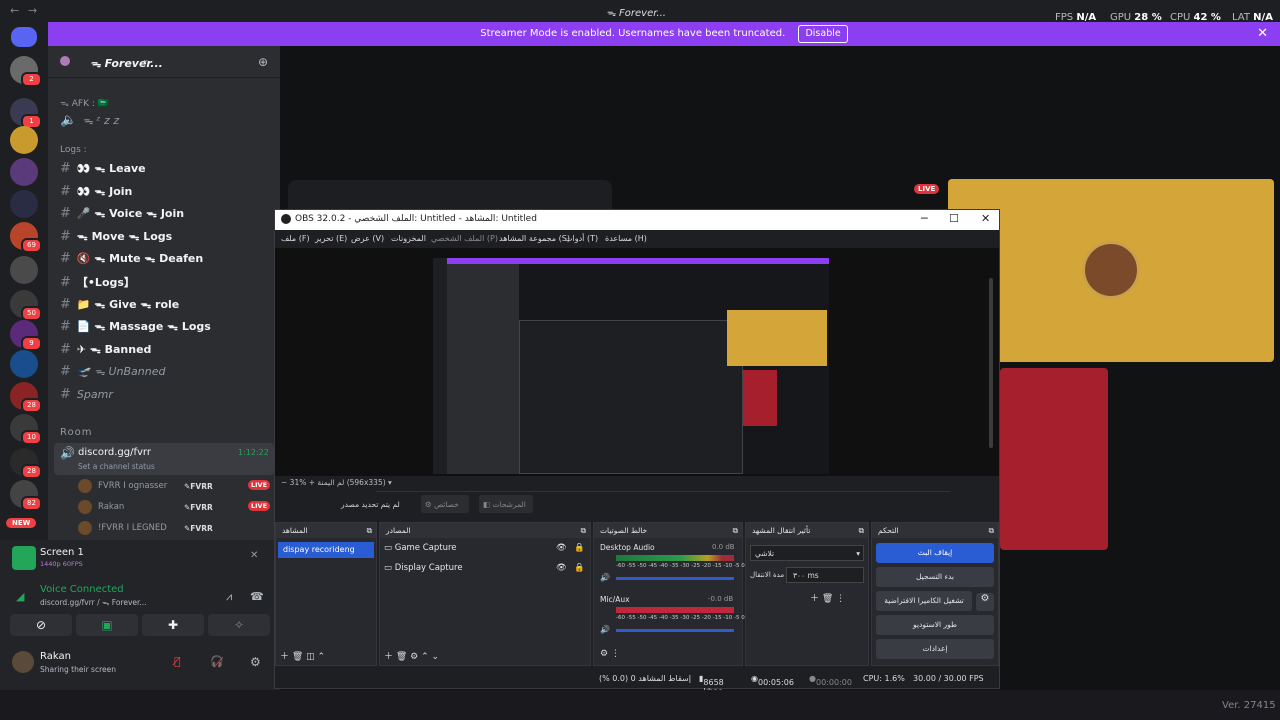 The height and width of the screenshot is (720, 1280). Describe the element at coordinates (991, 363) in the screenshot. I see `preview-scrollbar` at that location.